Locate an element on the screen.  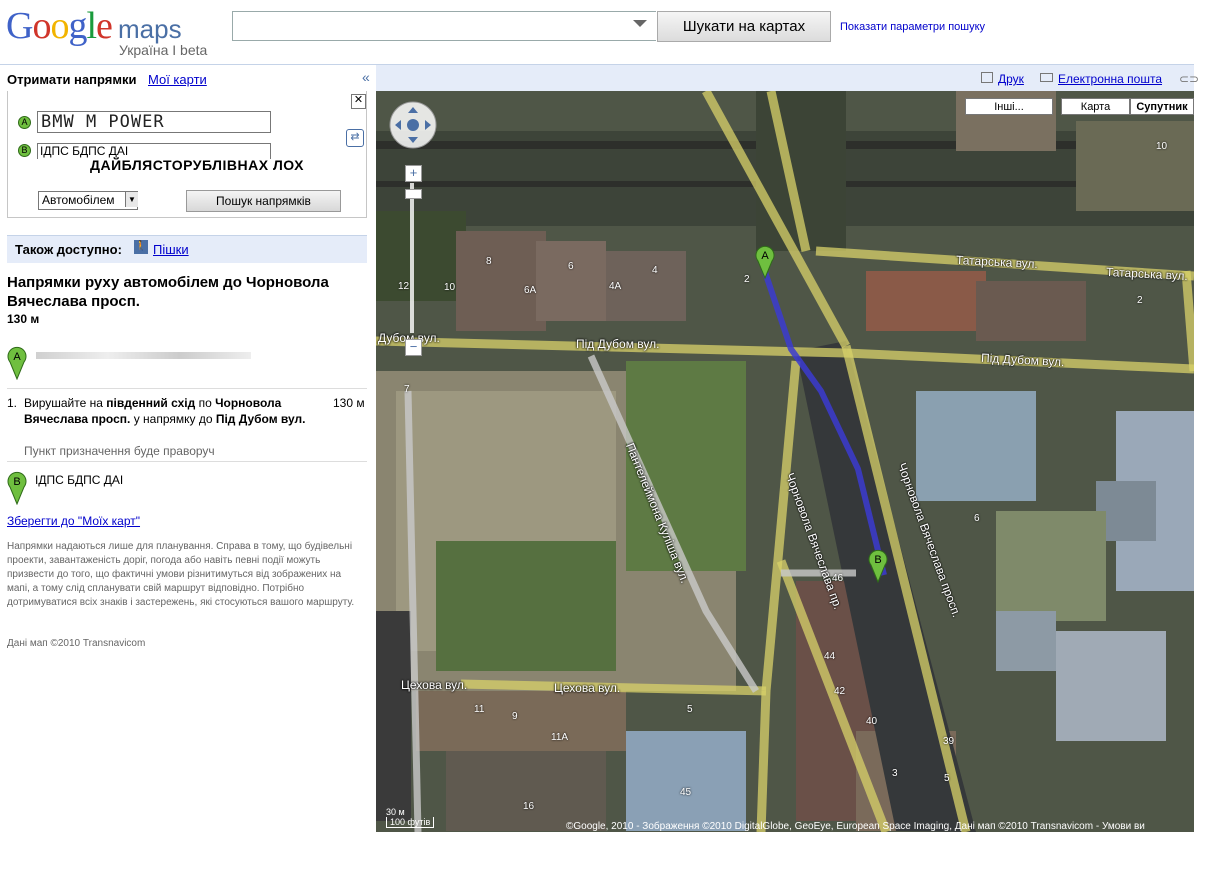
save-to-my-maps-link: Зберегти до "Моїх карт" is located at coordinates (73, 521).